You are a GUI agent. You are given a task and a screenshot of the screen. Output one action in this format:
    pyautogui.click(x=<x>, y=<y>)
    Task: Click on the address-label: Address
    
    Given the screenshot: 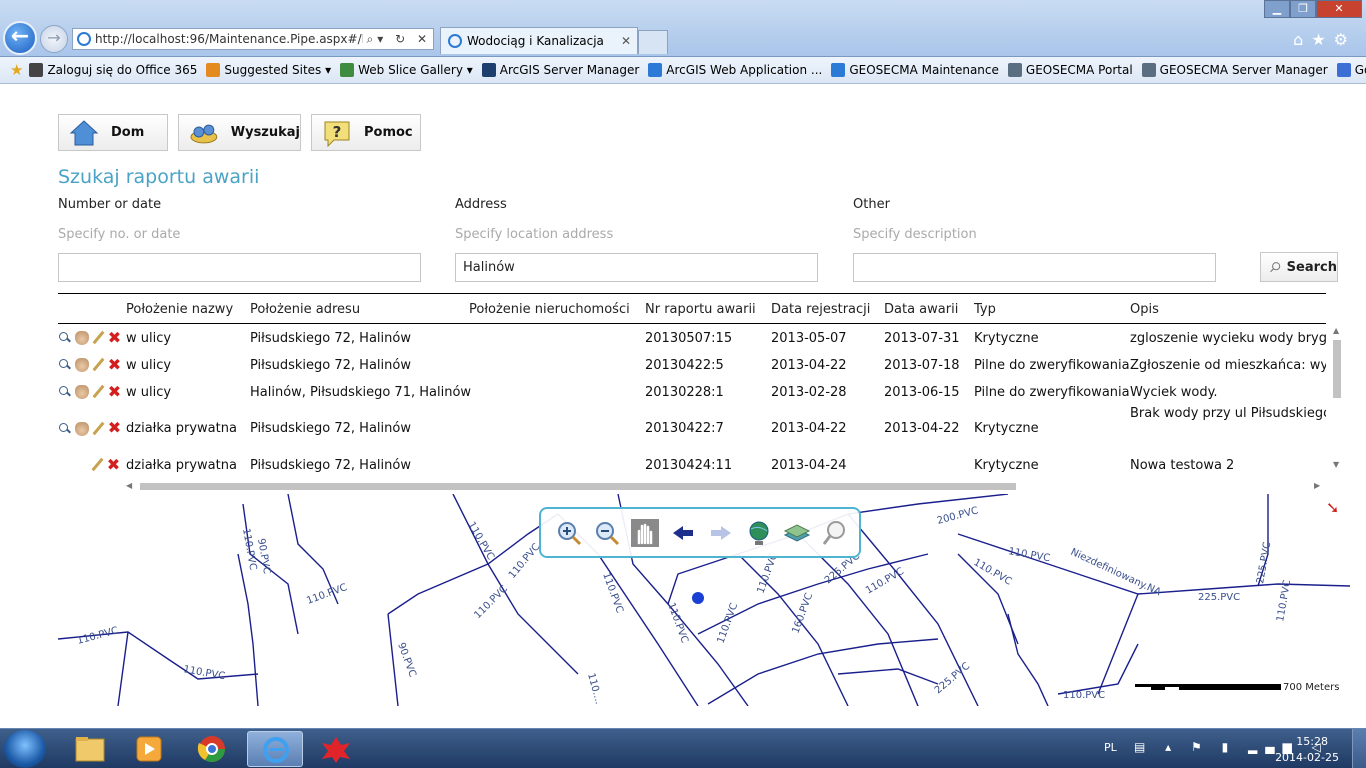 What is the action you would take?
    pyautogui.click(x=481, y=204)
    